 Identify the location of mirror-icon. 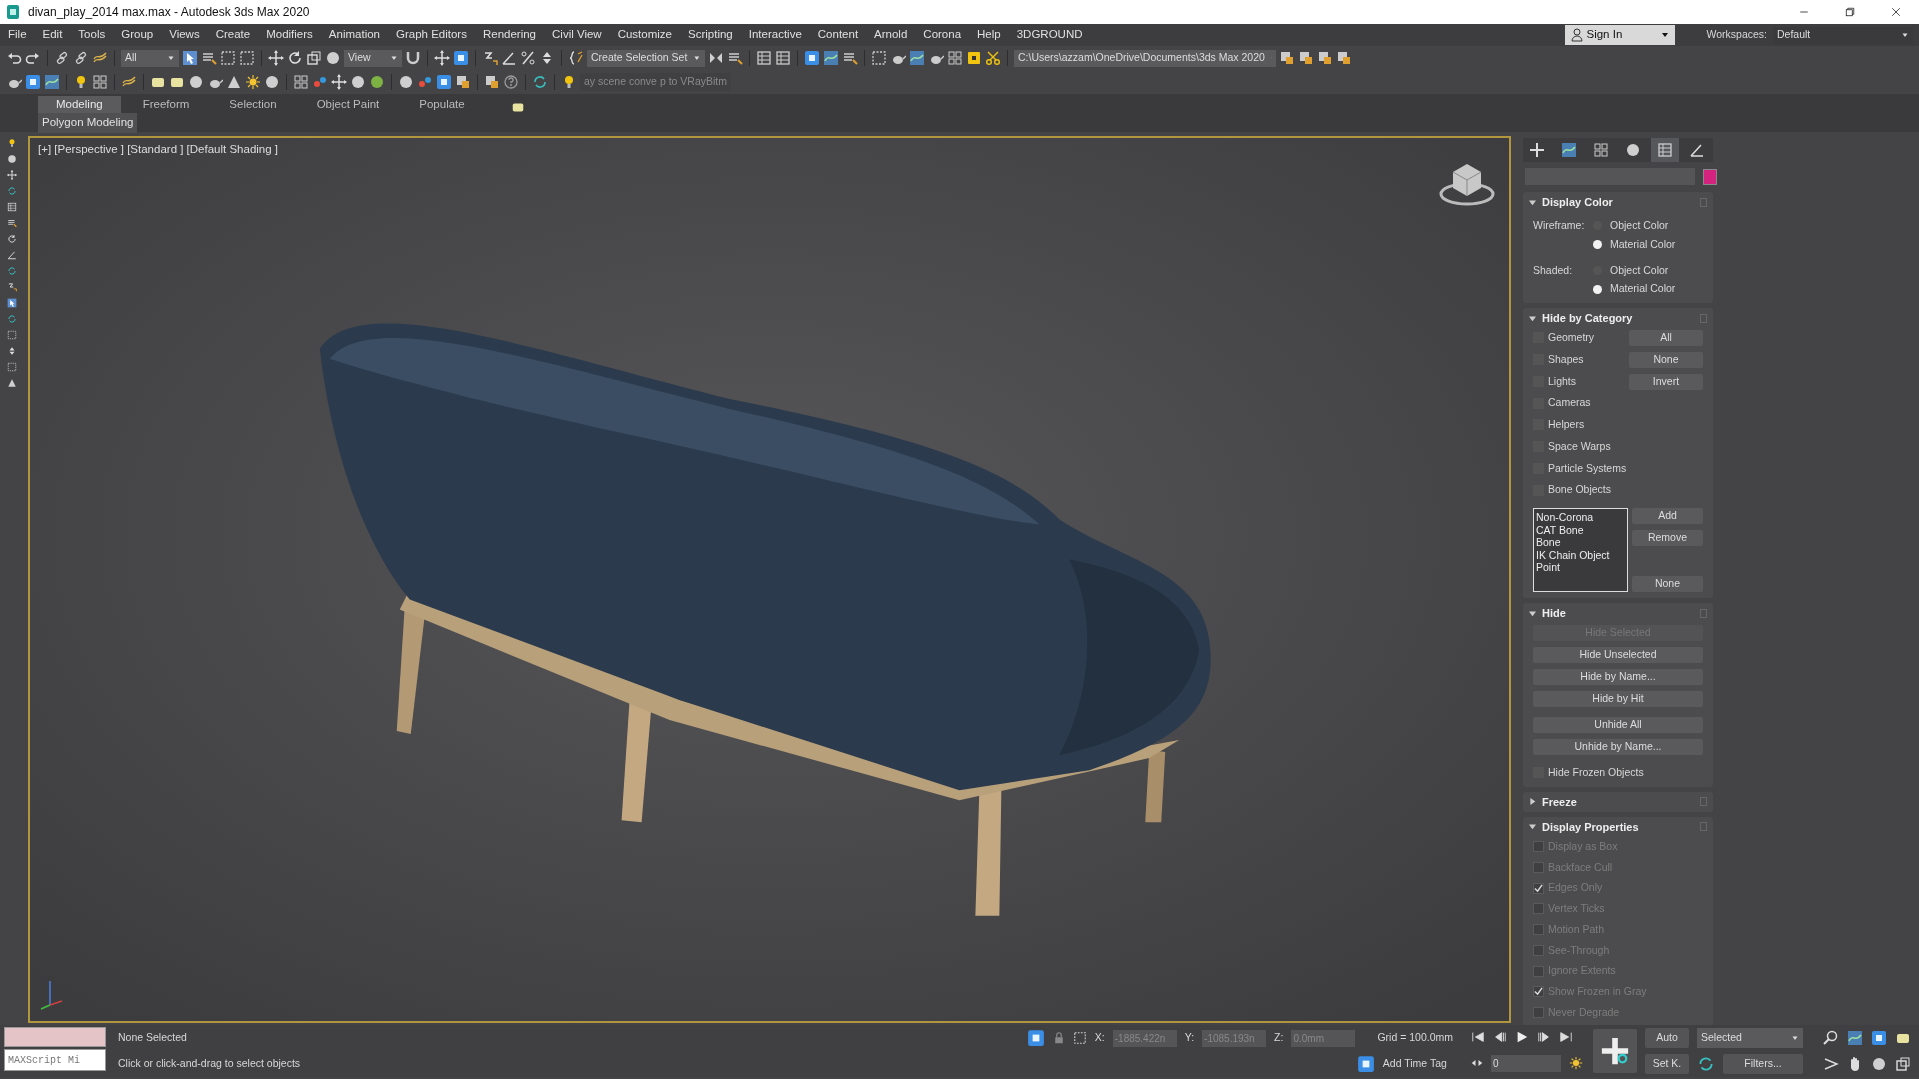
(716, 58).